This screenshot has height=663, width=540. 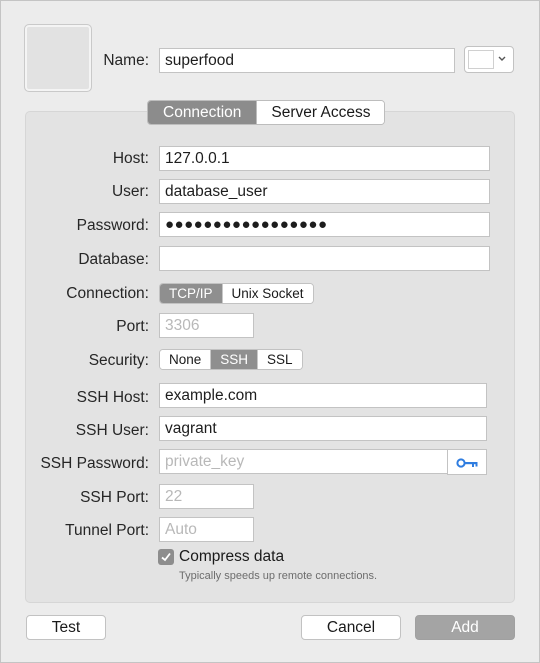 What do you see at coordinates (112, 430) in the screenshot?
I see `ssh-user-label: SSH User:` at bounding box center [112, 430].